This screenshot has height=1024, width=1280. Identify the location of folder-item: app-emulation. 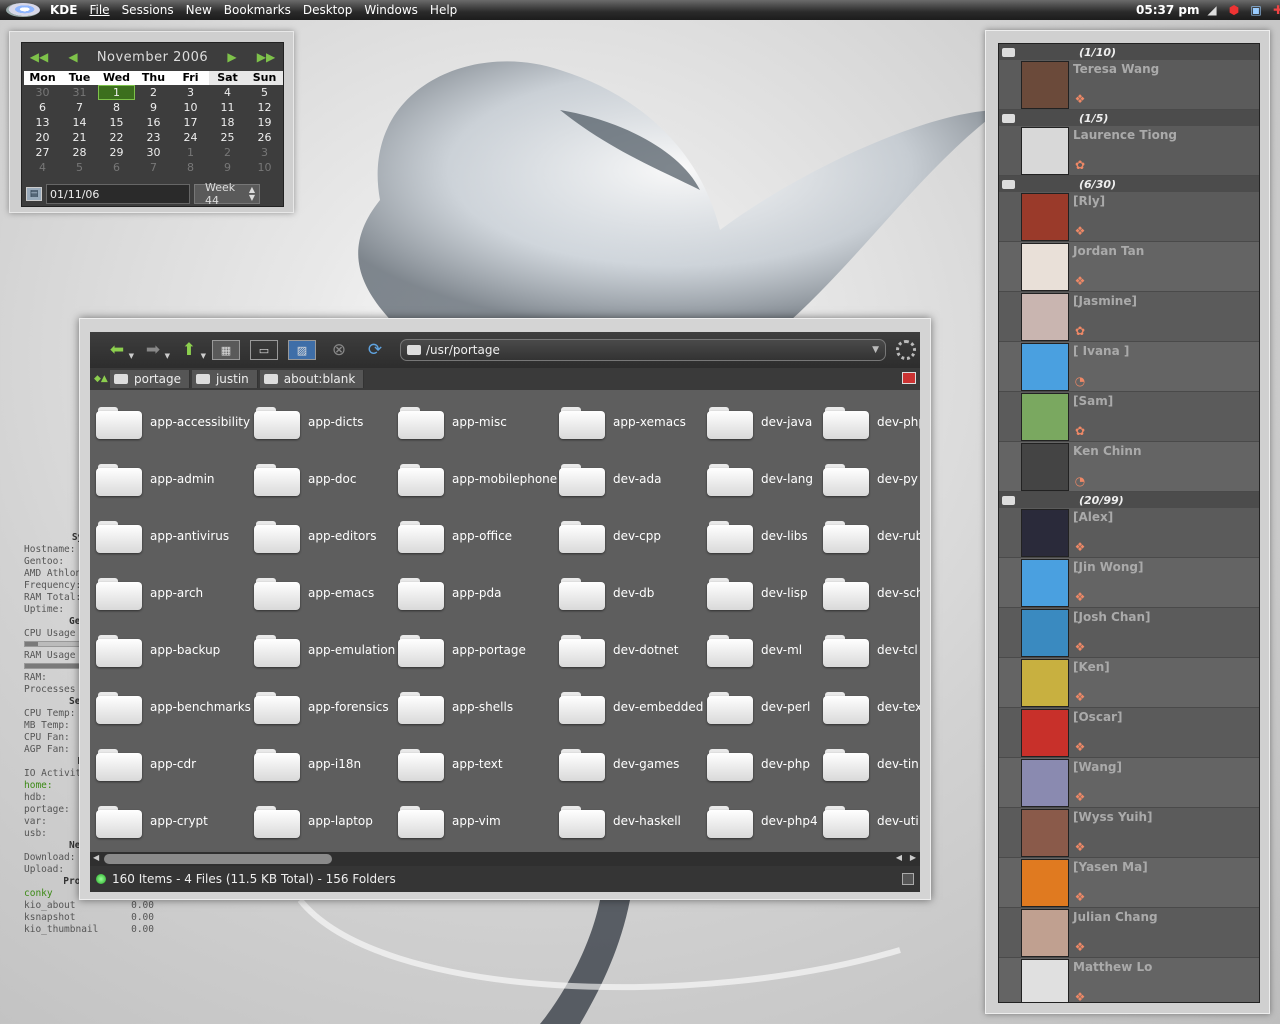
(324, 650).